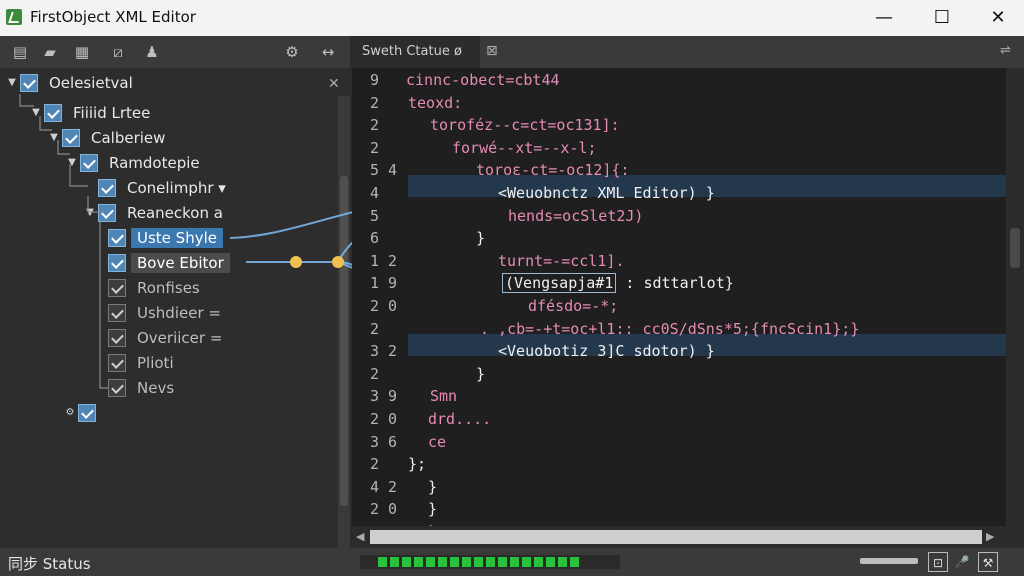 This screenshot has width=1024, height=576. What do you see at coordinates (559, 283) in the screenshot?
I see `code-line-text: (Vengsapja#1` at bounding box center [559, 283].